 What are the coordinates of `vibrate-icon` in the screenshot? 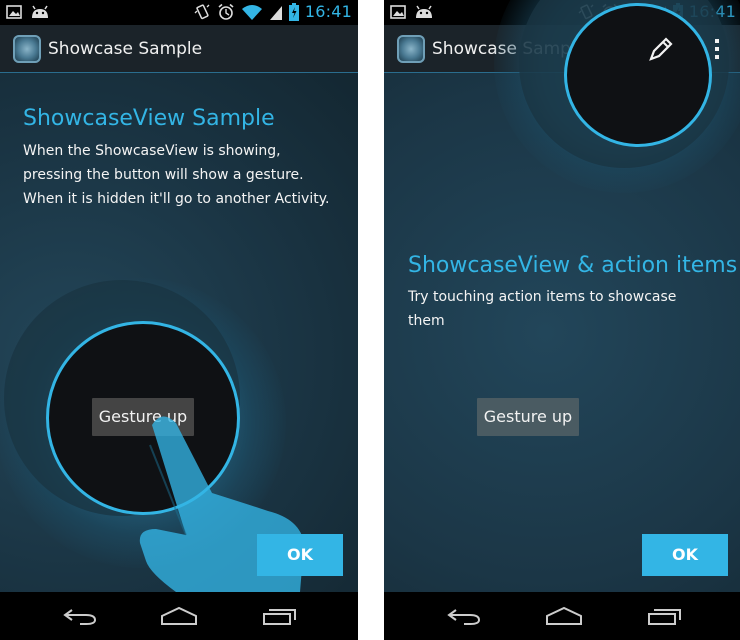 It's located at (202, 11).